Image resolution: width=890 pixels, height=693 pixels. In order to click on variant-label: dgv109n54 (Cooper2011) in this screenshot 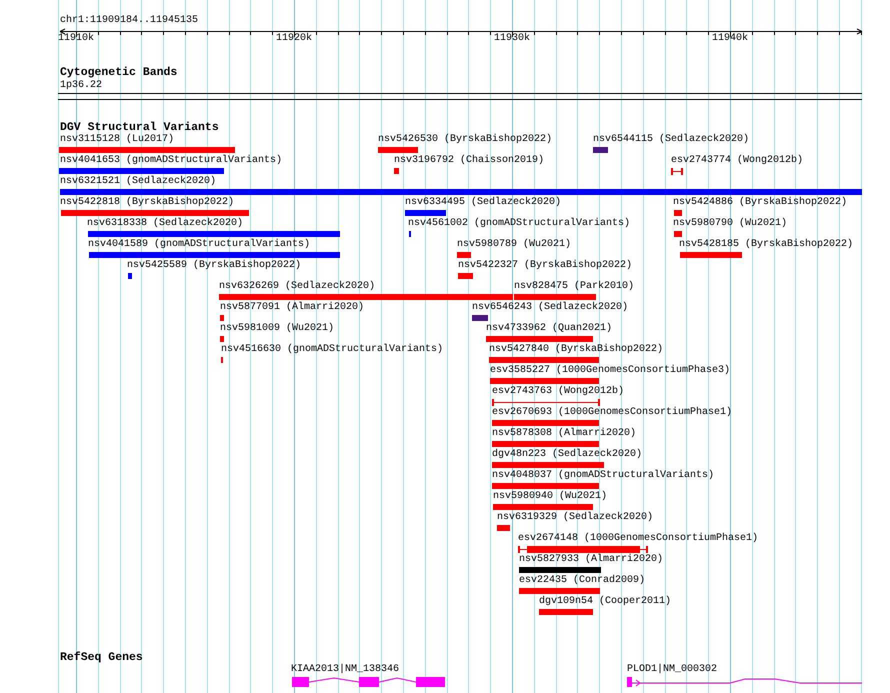, I will do `click(605, 602)`.